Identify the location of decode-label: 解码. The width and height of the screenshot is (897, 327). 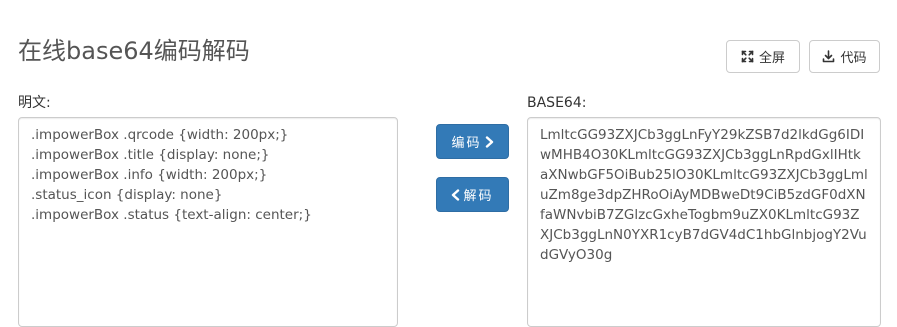
(478, 196).